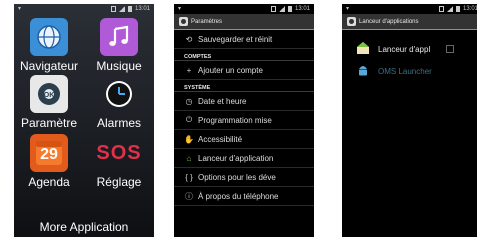  Describe the element at coordinates (189, 177) in the screenshot. I see `developer-icon: { }` at that location.